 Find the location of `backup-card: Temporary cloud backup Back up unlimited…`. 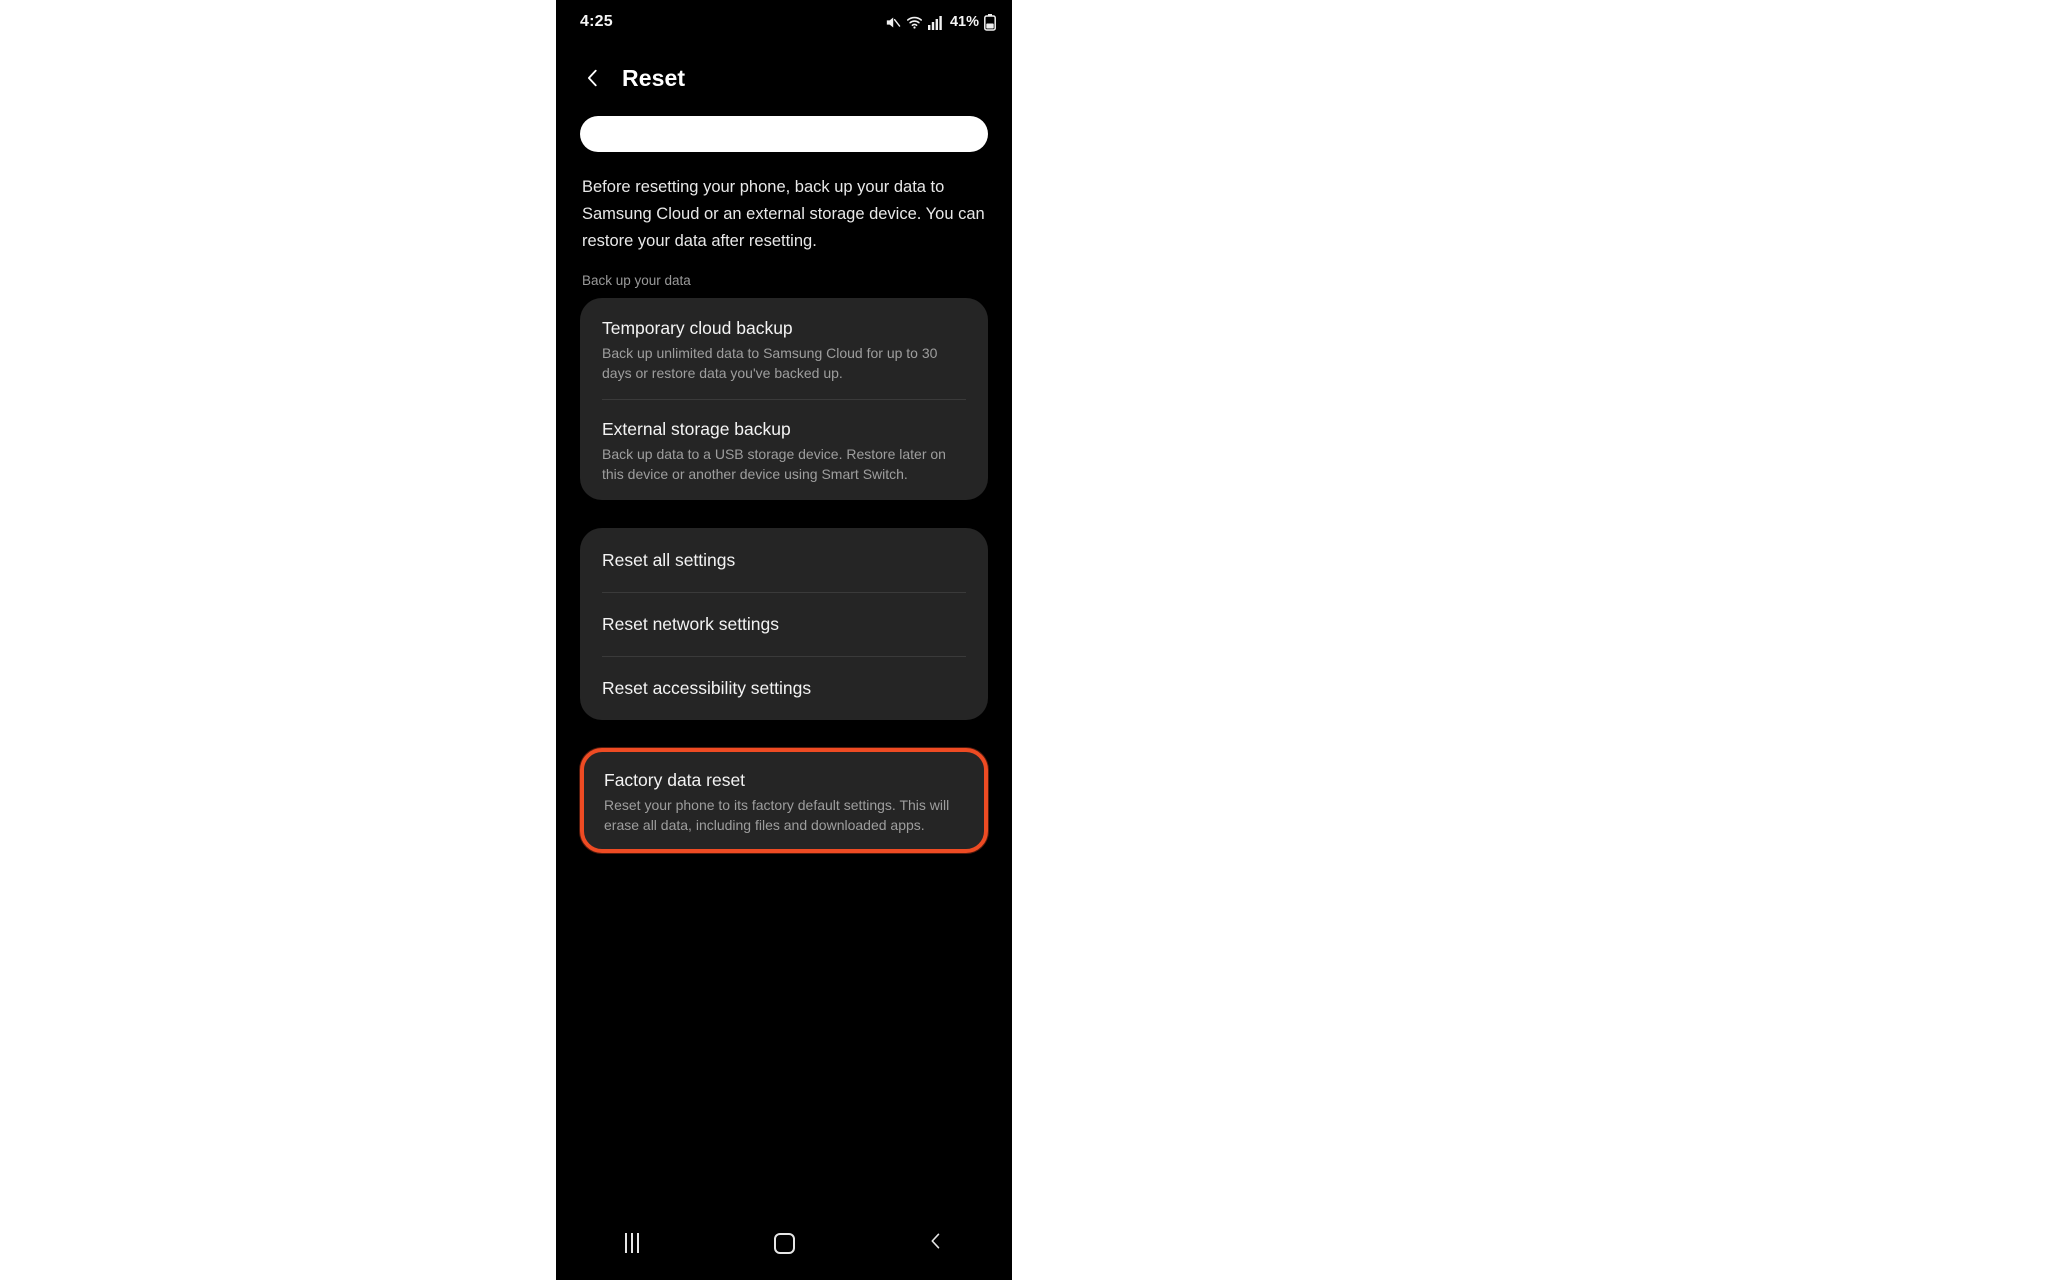

backup-card: Temporary cloud backup Back up unlimited… is located at coordinates (784, 399).